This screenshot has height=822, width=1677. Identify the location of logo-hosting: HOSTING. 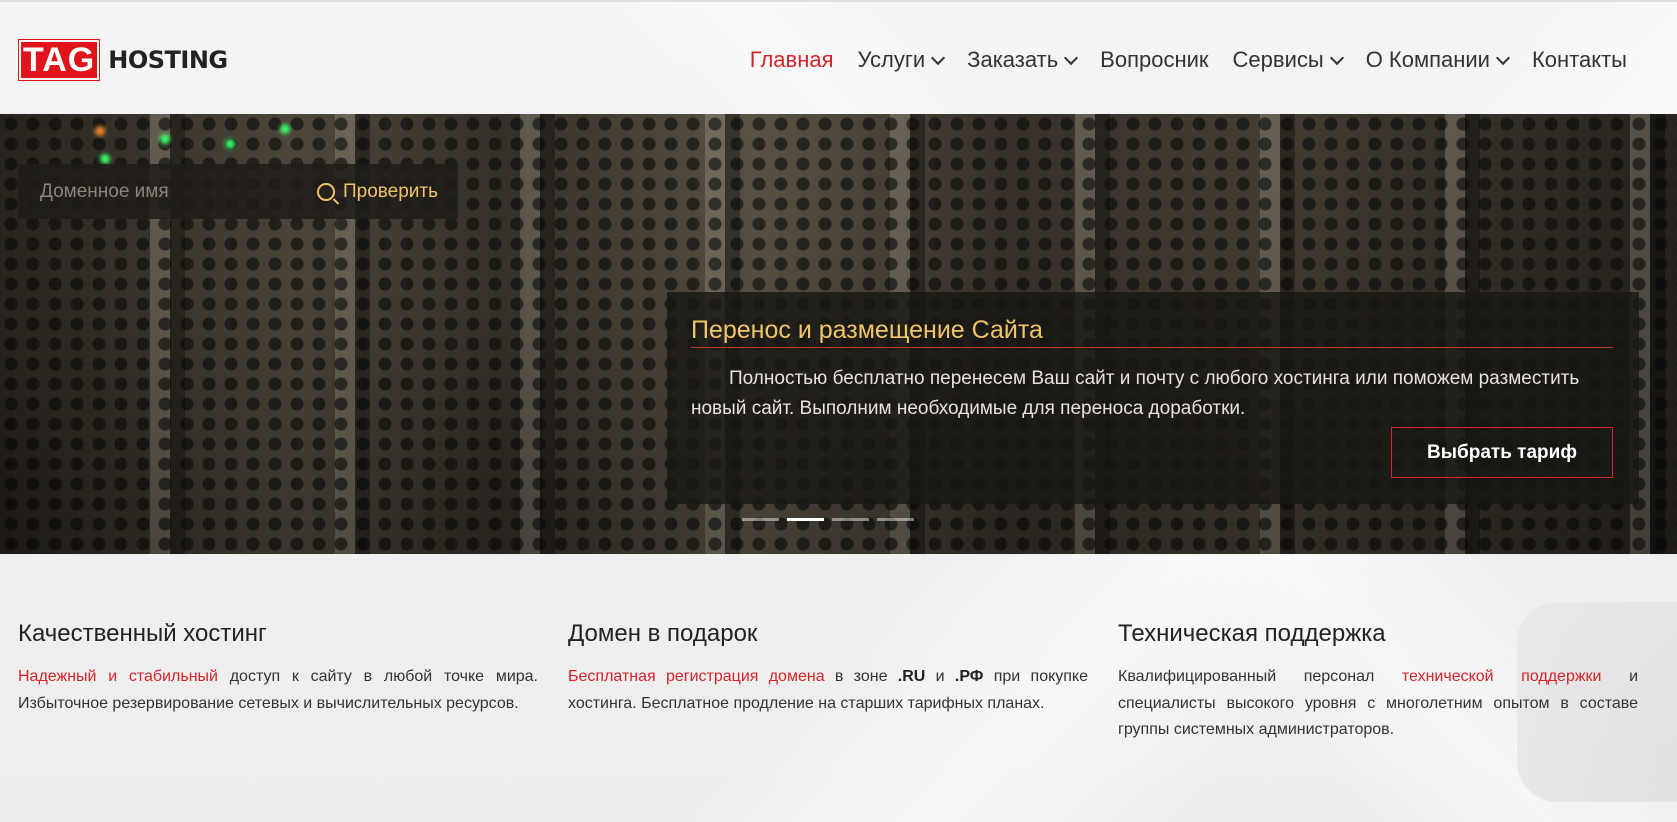
(168, 60).